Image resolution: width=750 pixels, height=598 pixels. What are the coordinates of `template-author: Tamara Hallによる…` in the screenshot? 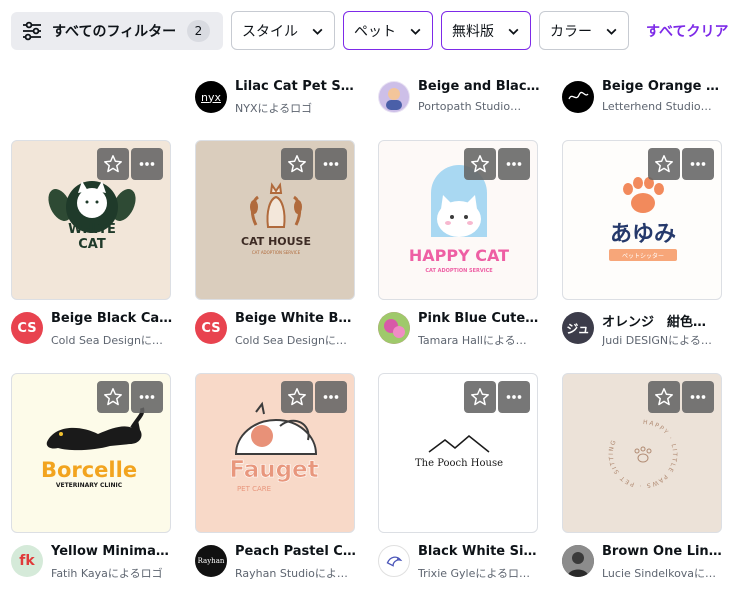 It's located at (479, 340).